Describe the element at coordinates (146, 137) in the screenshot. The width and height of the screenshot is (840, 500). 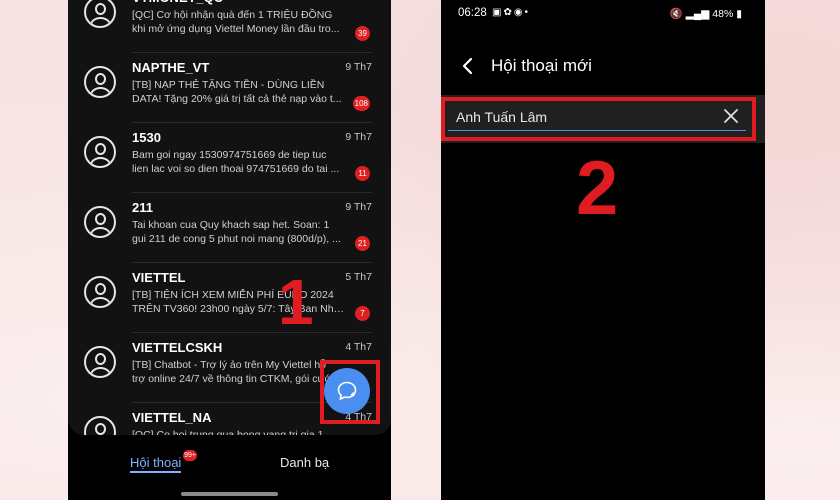
I see `sender-name: 1530` at that location.